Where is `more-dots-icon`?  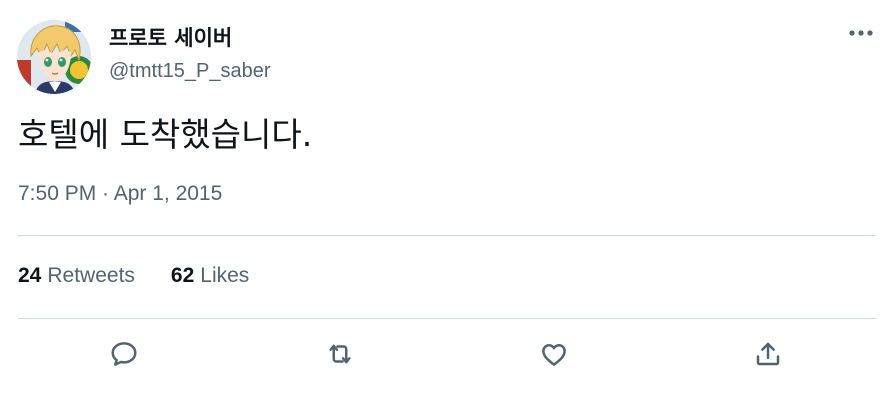
more-dots-icon is located at coordinates (861, 33).